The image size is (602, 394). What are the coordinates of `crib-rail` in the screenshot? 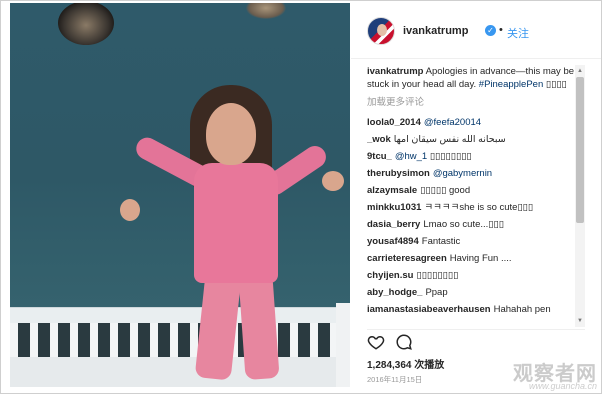 It's located at (180, 315).